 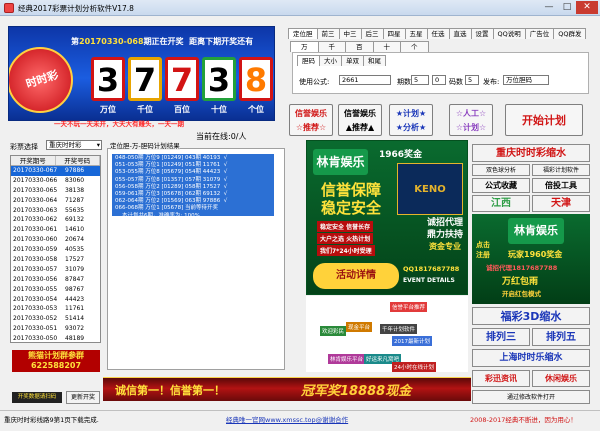 I want to click on tab-zhongsan: 中三, so click(x=350, y=33).